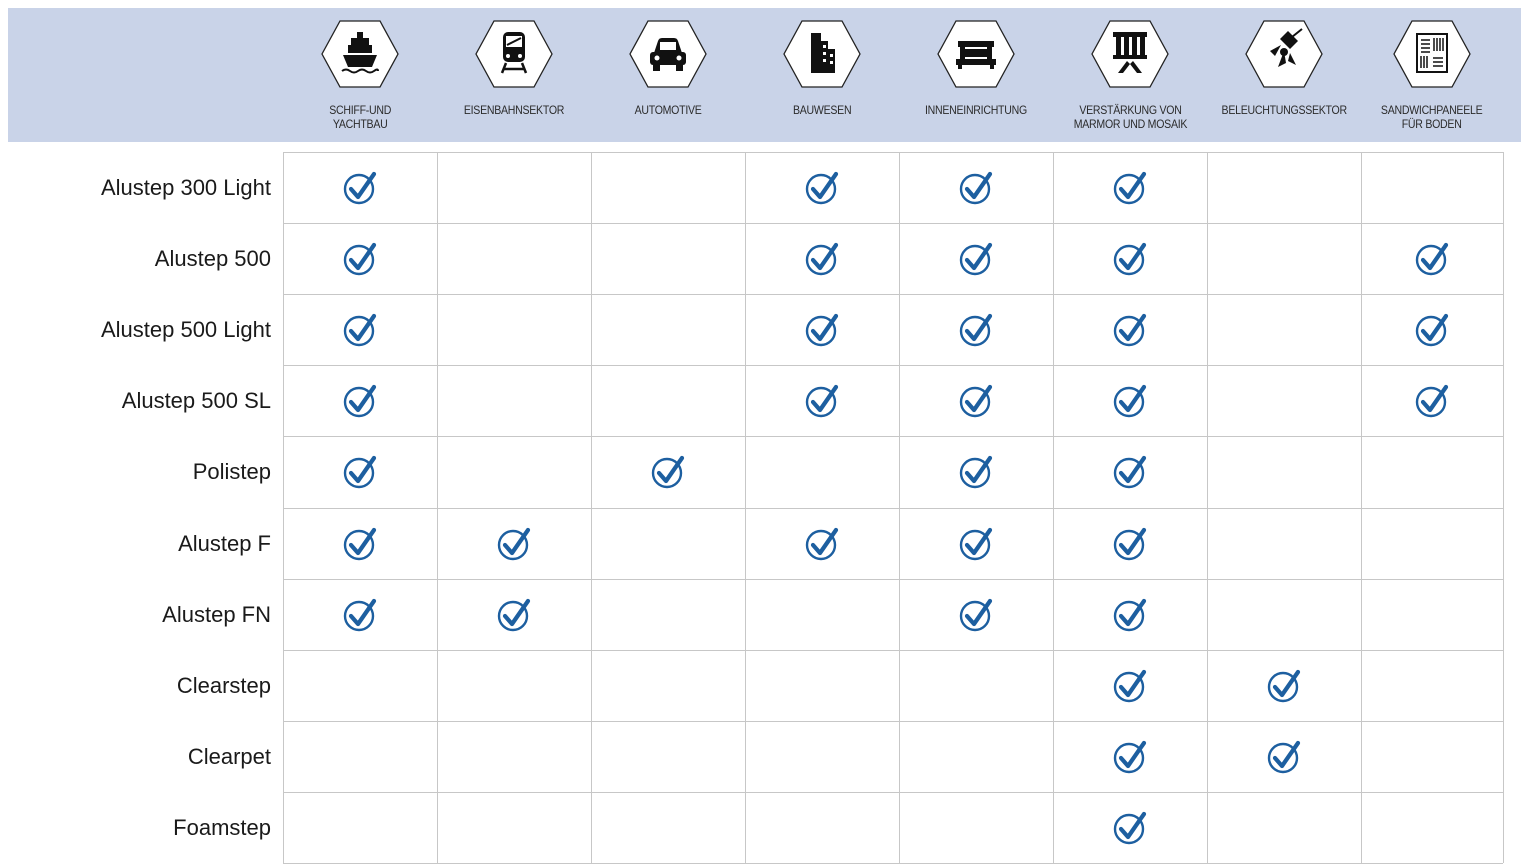 The image size is (1521, 864). I want to click on product-name: Clearstep, so click(223, 685).